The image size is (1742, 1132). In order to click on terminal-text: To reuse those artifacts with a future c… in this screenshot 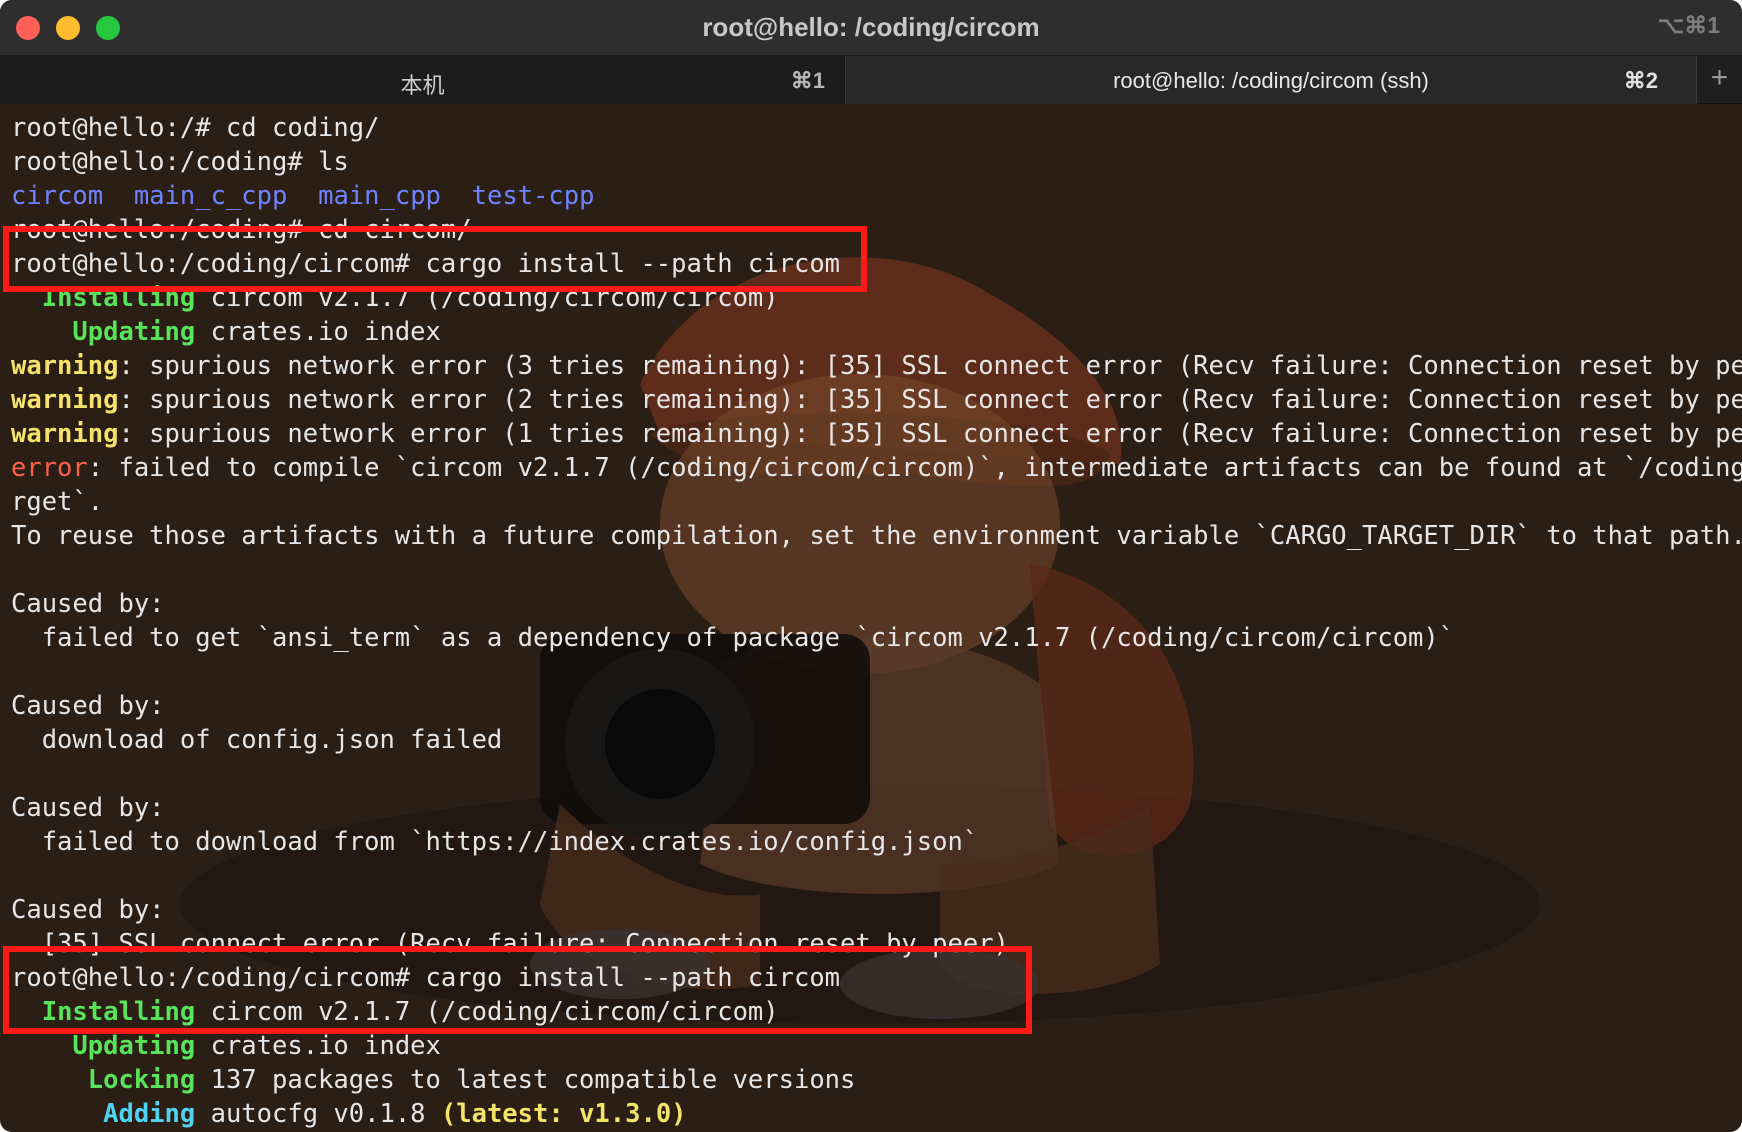, I will do `click(876, 536)`.